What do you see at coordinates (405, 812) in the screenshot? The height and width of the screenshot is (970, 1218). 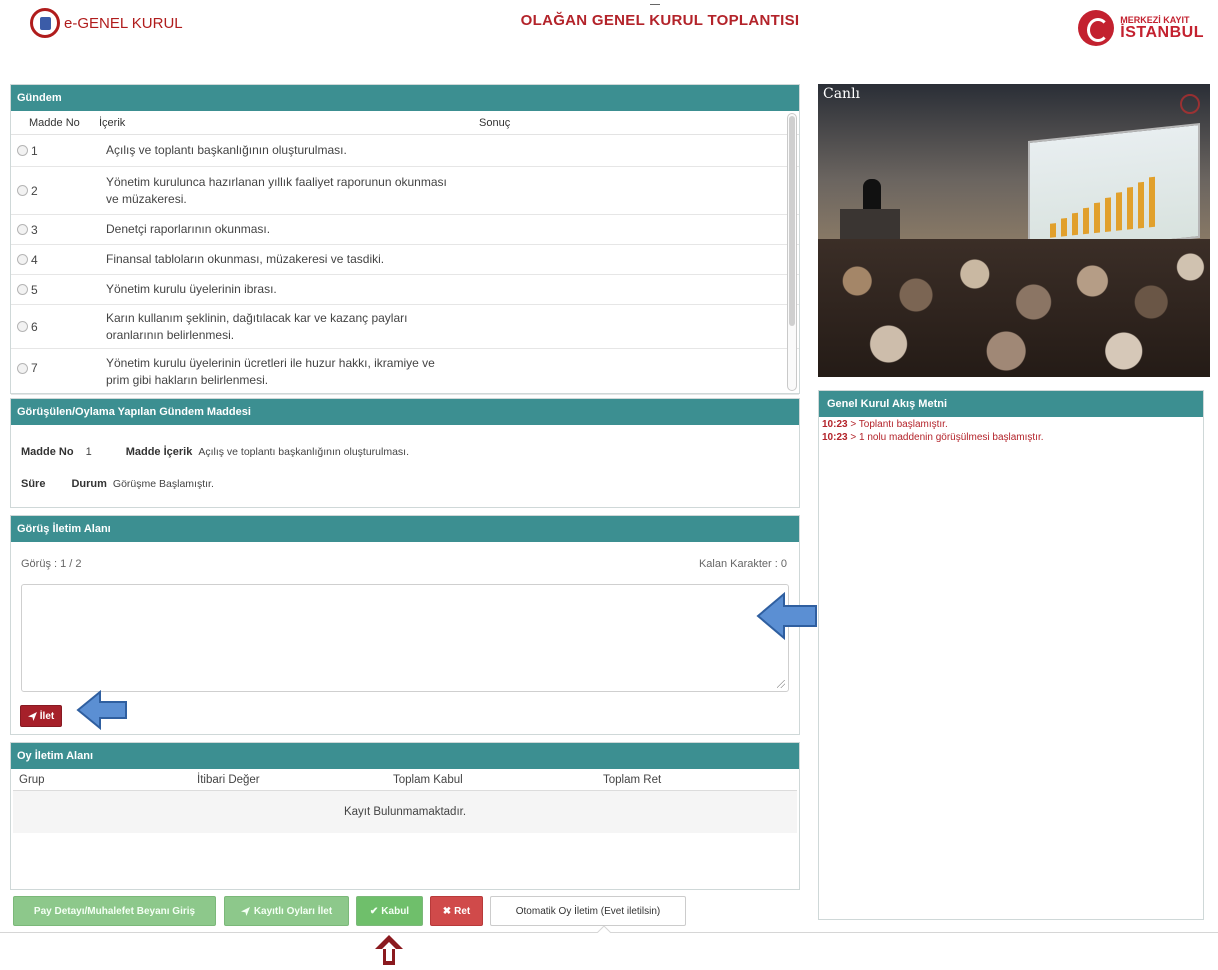 I see `oy-empty-message: Kayıt Bulunmamaktadır.` at bounding box center [405, 812].